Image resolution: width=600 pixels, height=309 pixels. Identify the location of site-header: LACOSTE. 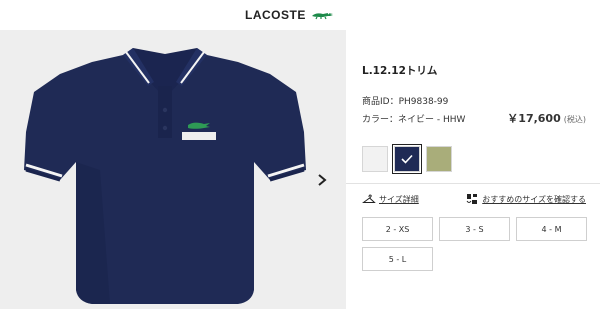
(300, 15).